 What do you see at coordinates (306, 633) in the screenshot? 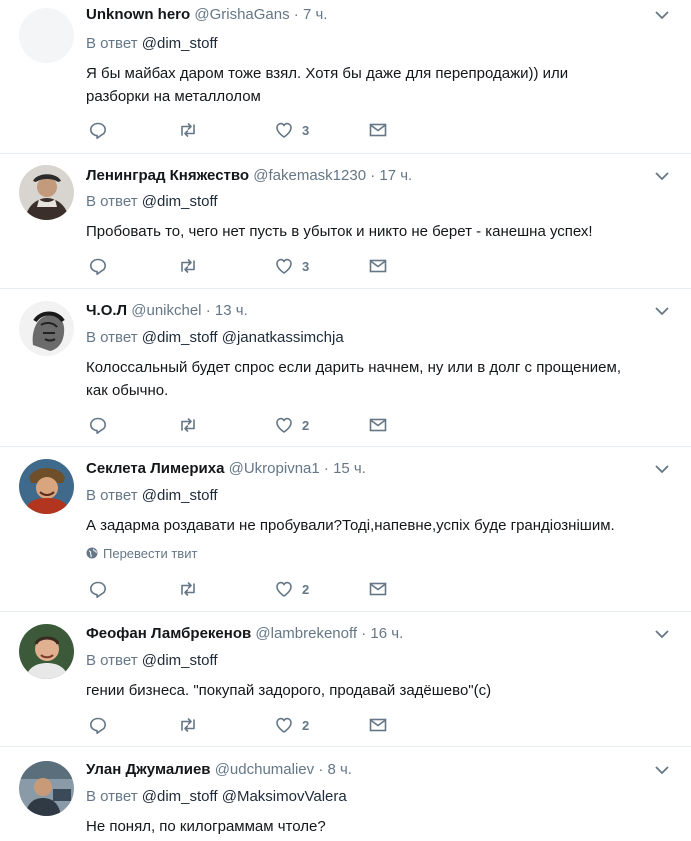
I see `user-handle: @lambrekenoff` at bounding box center [306, 633].